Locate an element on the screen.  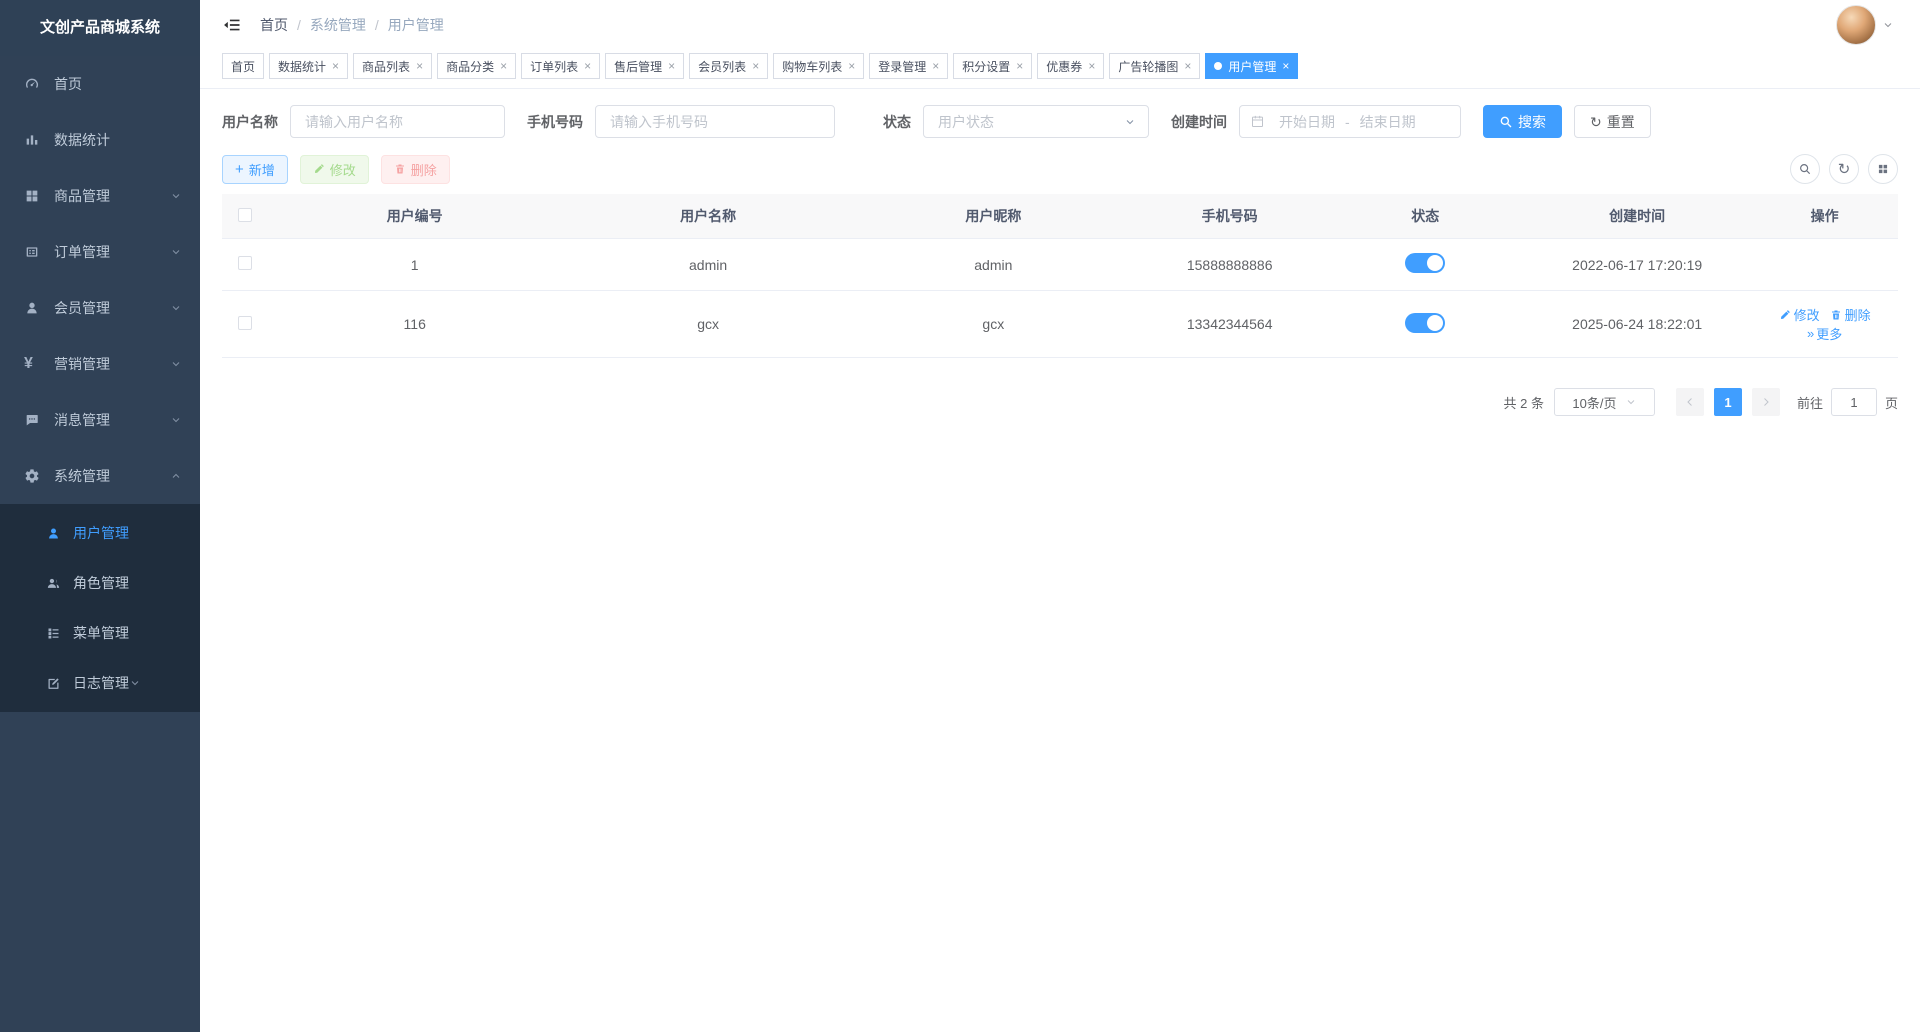
tab-label: 数据统计 is located at coordinates (302, 66).